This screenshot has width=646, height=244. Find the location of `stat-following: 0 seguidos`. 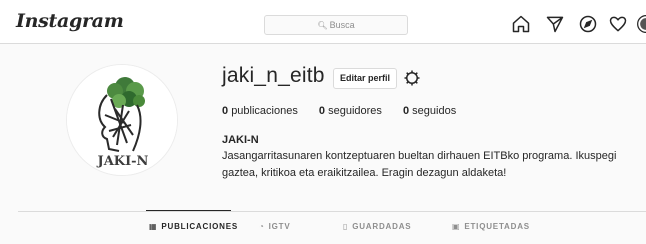

stat-following: 0 seguidos is located at coordinates (429, 111).